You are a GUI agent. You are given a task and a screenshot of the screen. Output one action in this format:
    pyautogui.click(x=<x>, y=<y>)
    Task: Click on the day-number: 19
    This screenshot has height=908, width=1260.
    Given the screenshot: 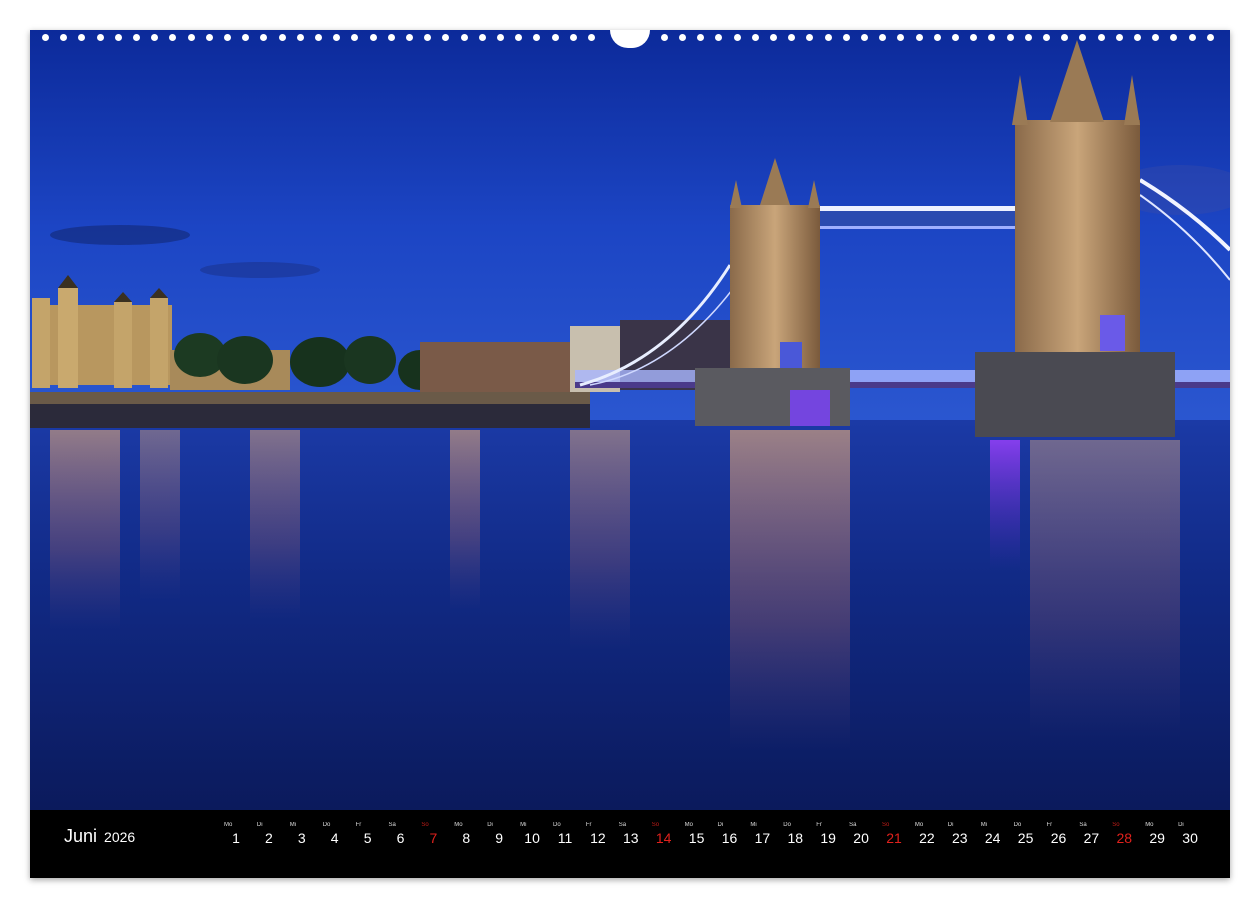 What is the action you would take?
    pyautogui.click(x=828, y=838)
    